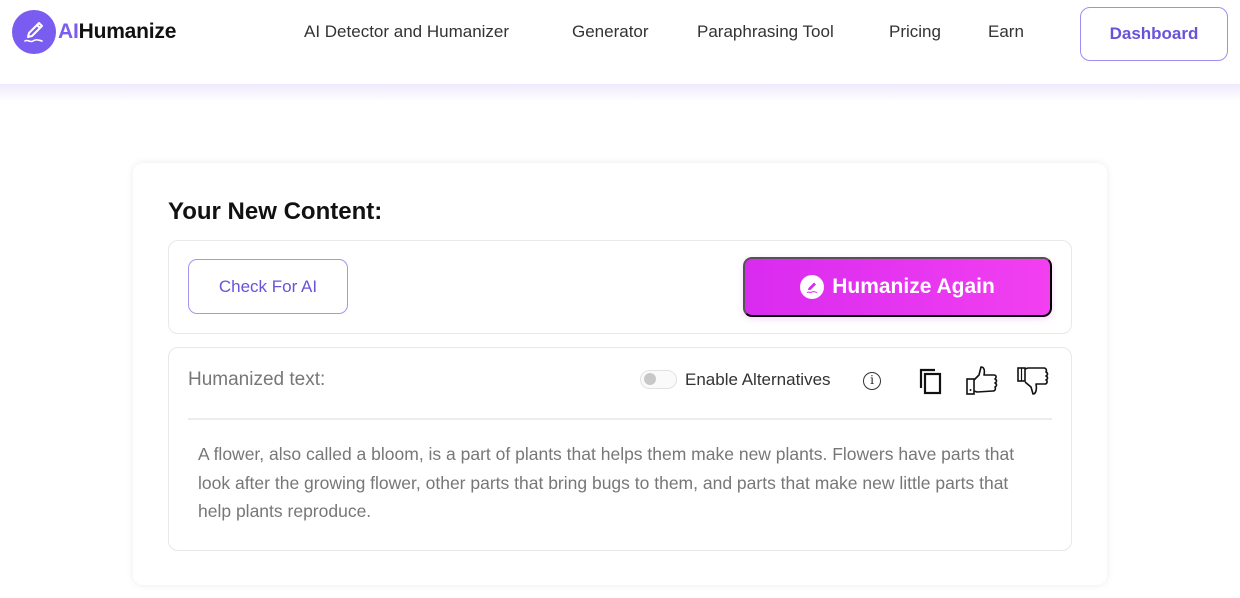 This screenshot has width=1240, height=598. I want to click on info-icon: i, so click(872, 381).